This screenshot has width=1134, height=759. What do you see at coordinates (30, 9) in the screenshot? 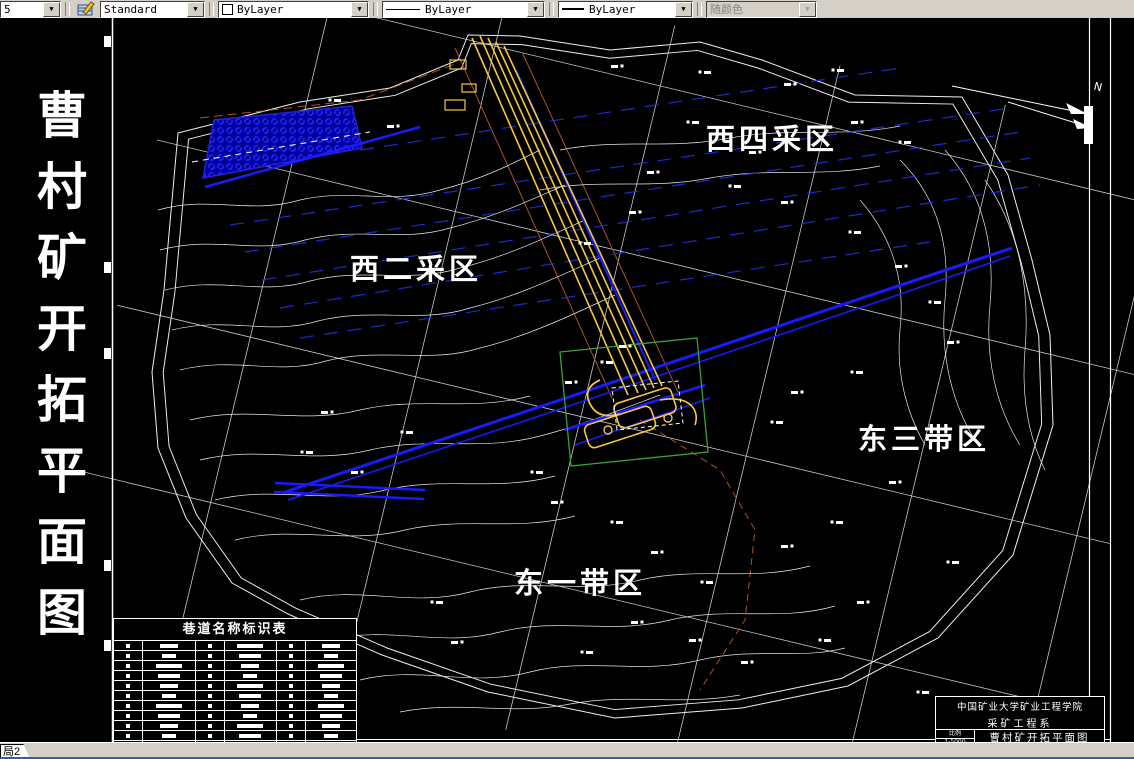
I see `layer-combobox: 5 ▼` at bounding box center [30, 9].